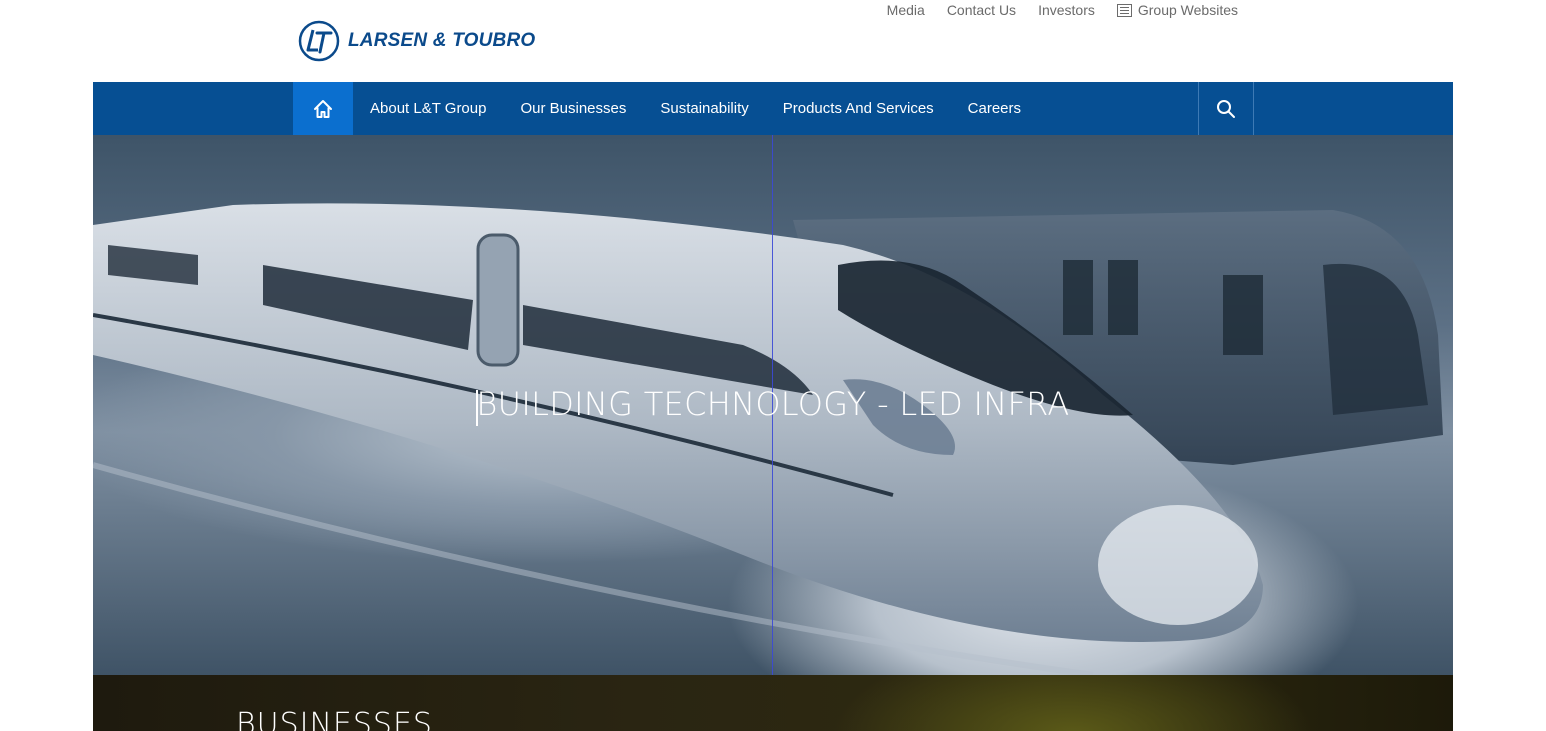 Image resolution: width=1546 pixels, height=731 pixels. I want to click on search-icon, so click(1226, 108).